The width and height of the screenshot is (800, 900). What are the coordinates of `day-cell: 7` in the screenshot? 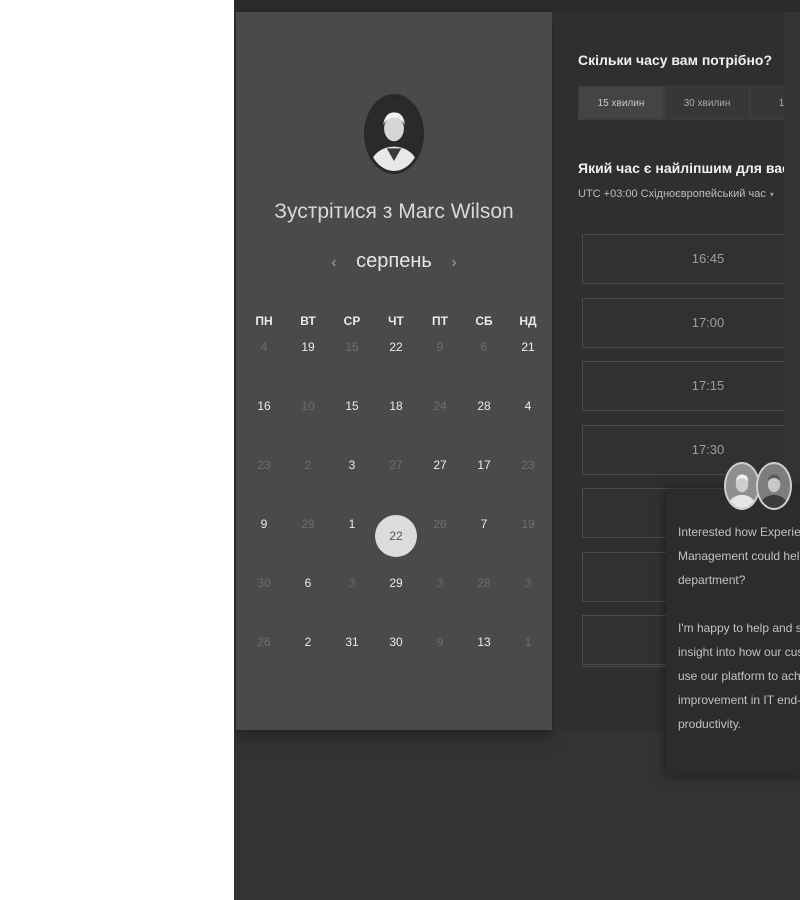 It's located at (484, 542).